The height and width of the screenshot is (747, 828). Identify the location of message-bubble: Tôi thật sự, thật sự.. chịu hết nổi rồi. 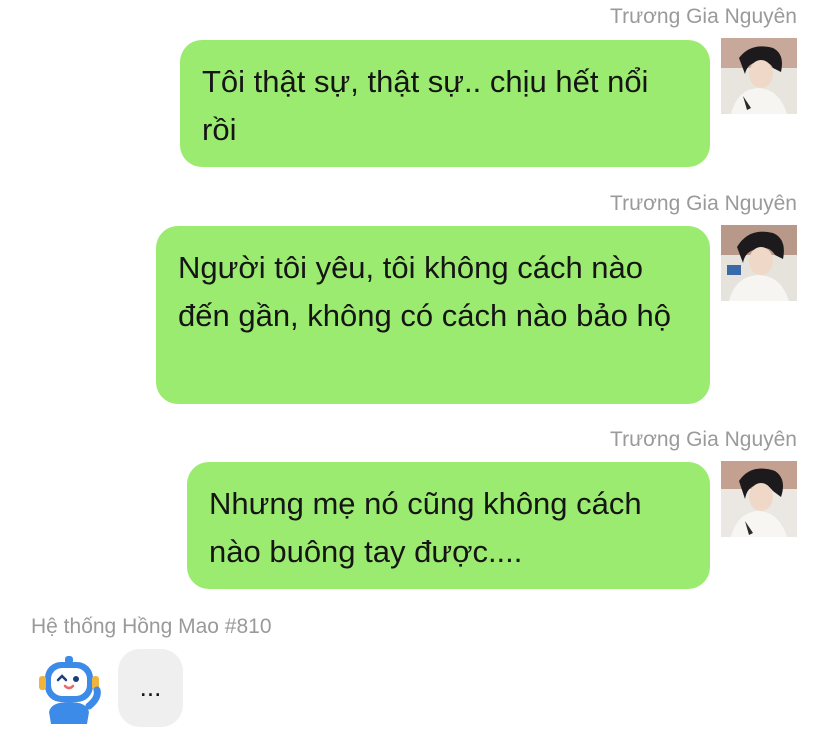
(445, 103).